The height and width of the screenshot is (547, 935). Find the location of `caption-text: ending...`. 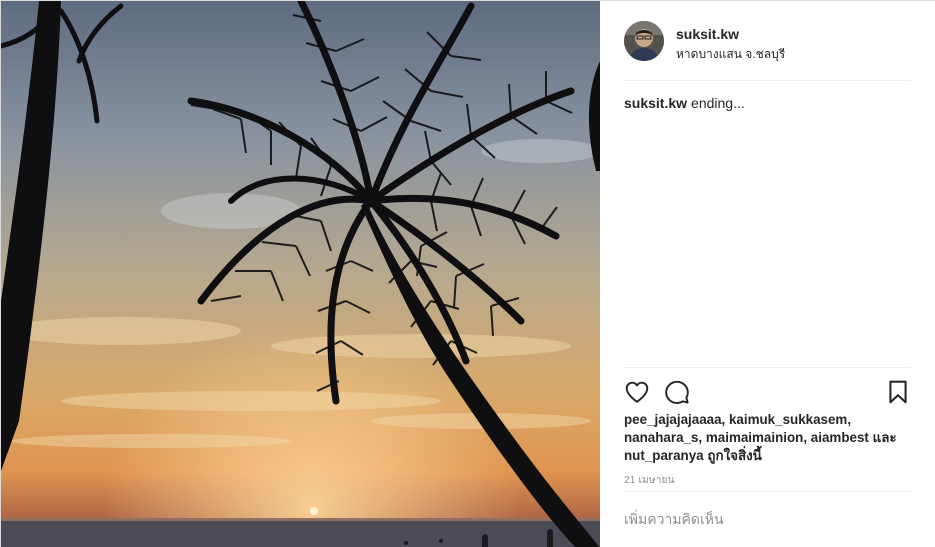

caption-text: ending... is located at coordinates (718, 103).